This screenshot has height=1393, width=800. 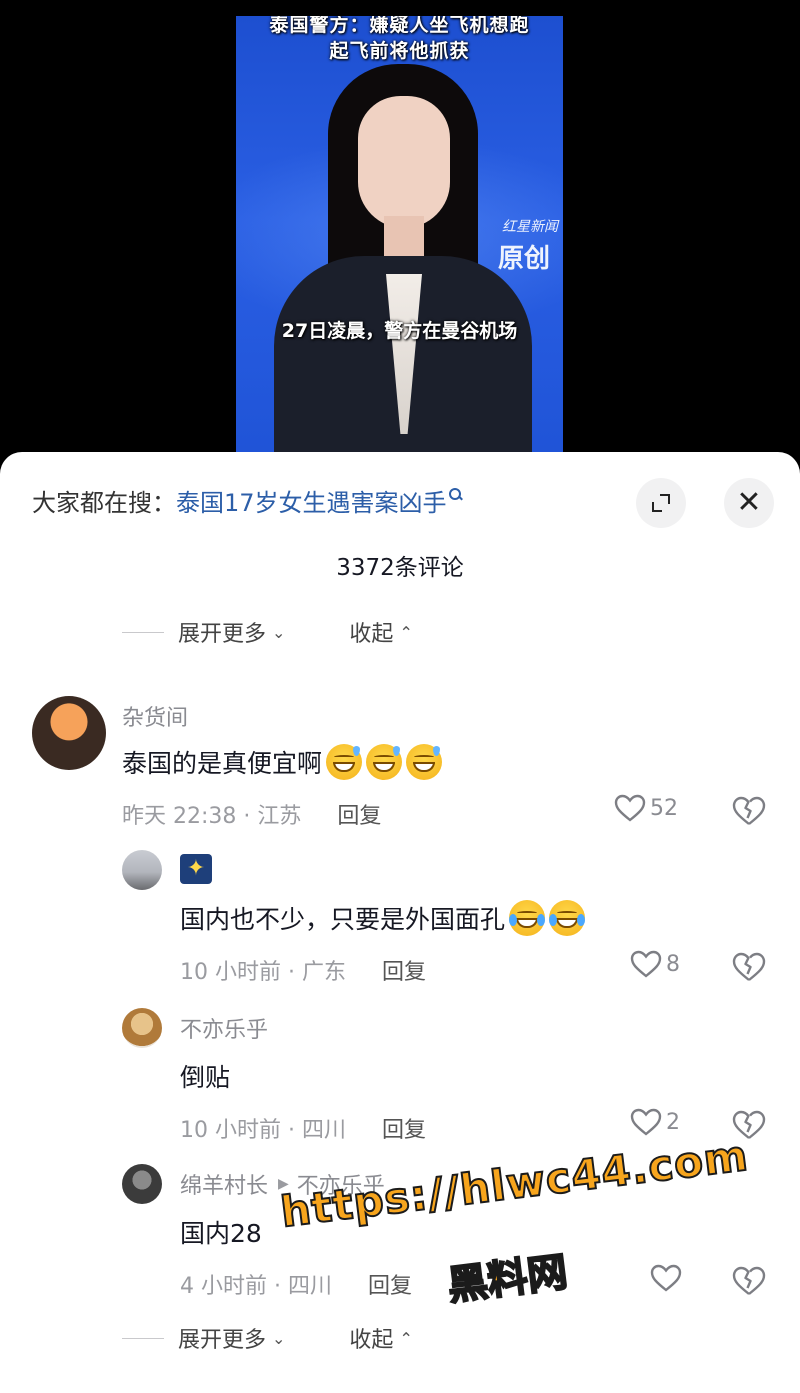 What do you see at coordinates (256, 1286) in the screenshot?
I see `comment-time-location: 4 小时前 · 四川` at bounding box center [256, 1286].